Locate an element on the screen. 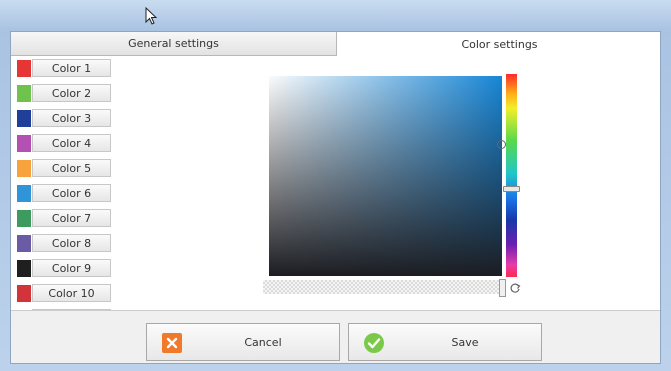 This screenshot has height=371, width=671. hue-slider is located at coordinates (511, 175).